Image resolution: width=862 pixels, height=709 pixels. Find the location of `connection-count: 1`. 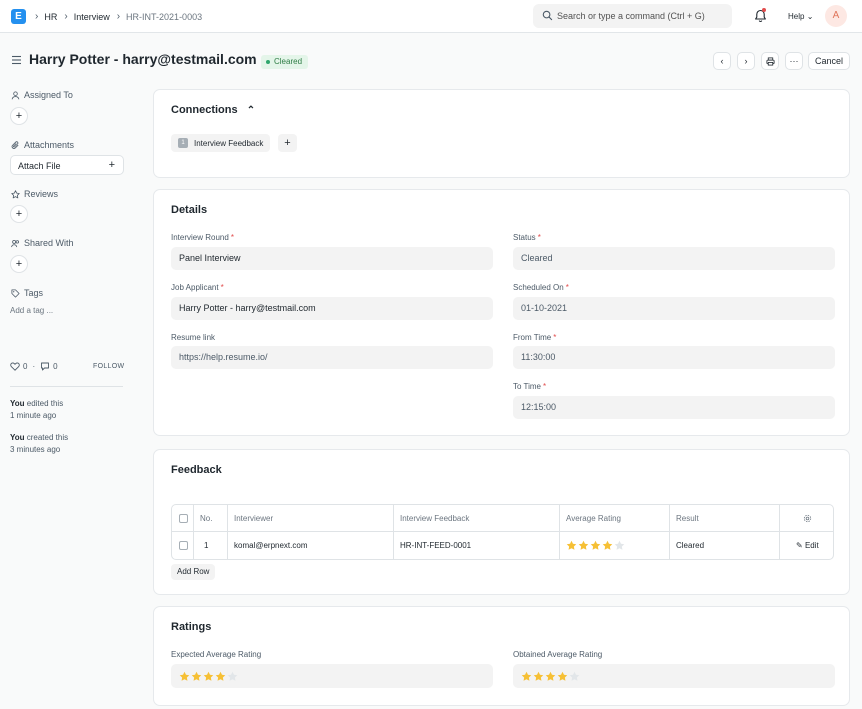

connection-count: 1 is located at coordinates (183, 143).